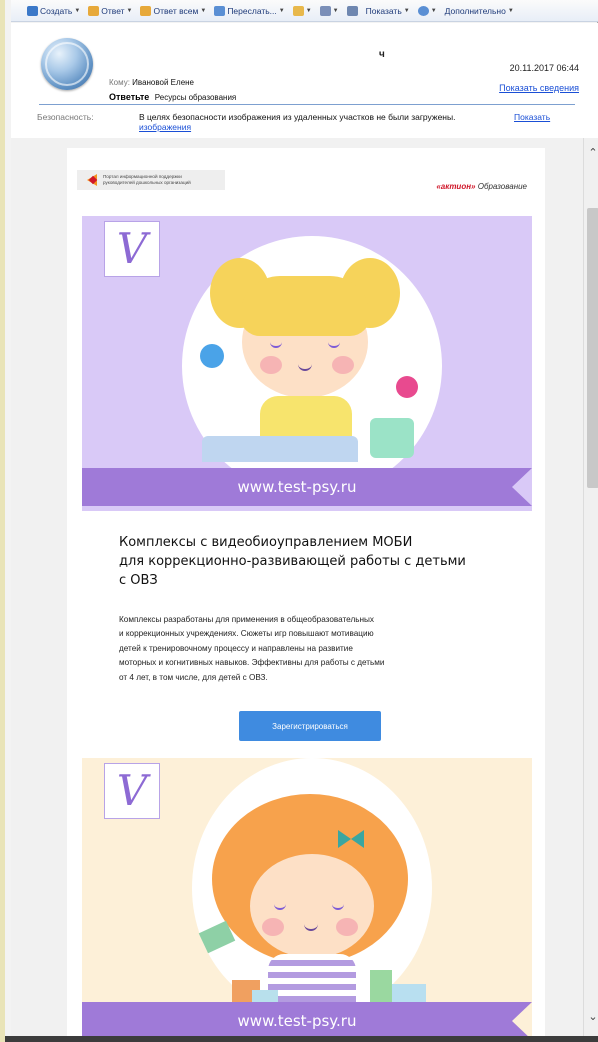  I want to click on show-images-link: Показать, so click(532, 117).